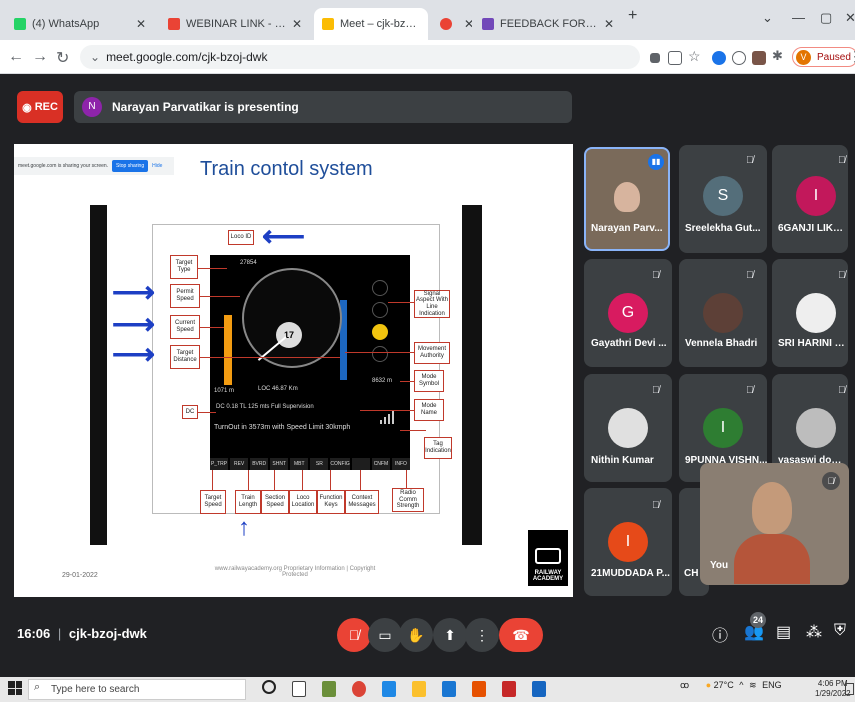 The height and width of the screenshot is (702, 855). What do you see at coordinates (385, 635) in the screenshot?
I see `camera-toggle-button: ▭` at bounding box center [385, 635].